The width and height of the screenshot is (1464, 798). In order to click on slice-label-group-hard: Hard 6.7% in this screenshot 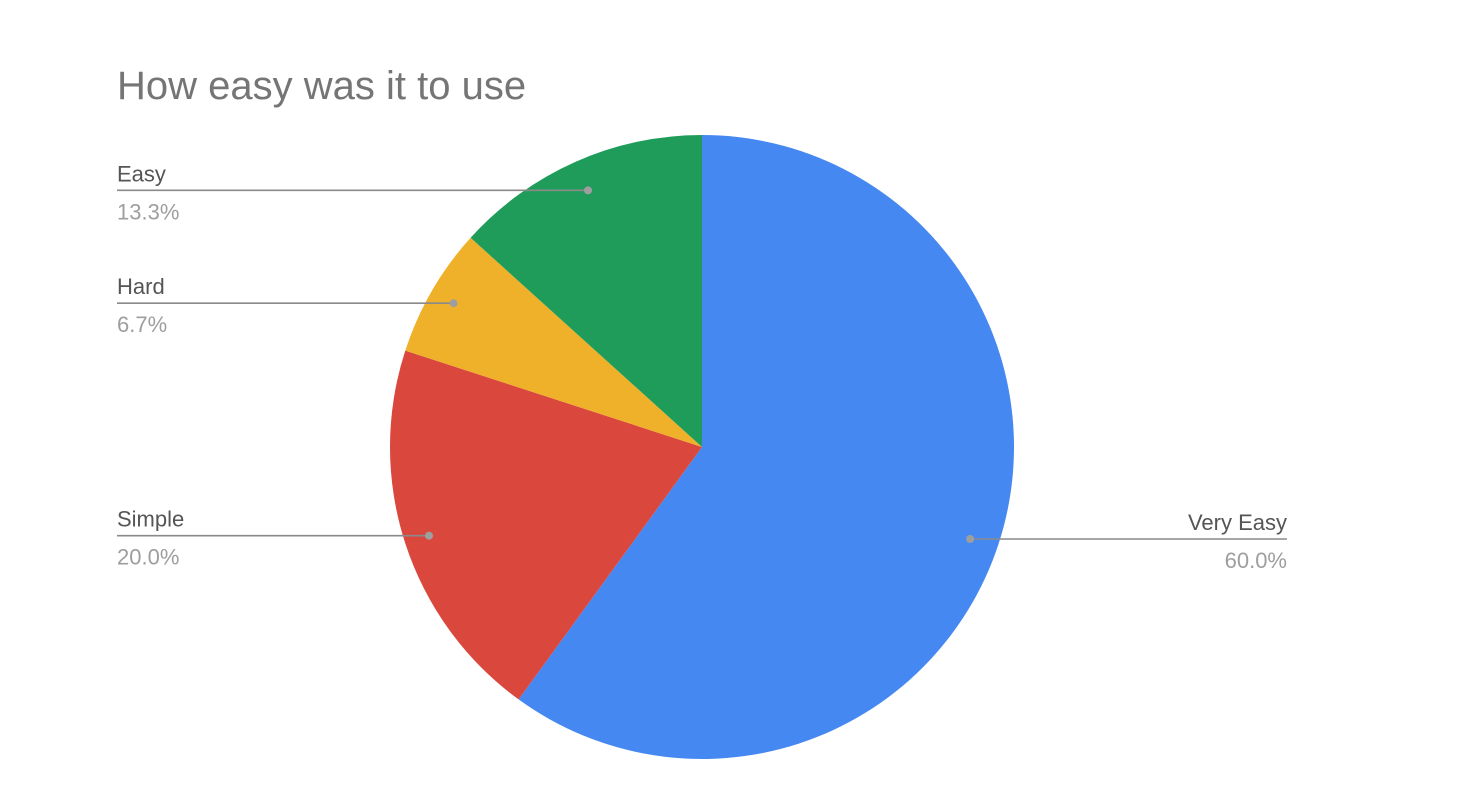, I will do `click(287, 305)`.